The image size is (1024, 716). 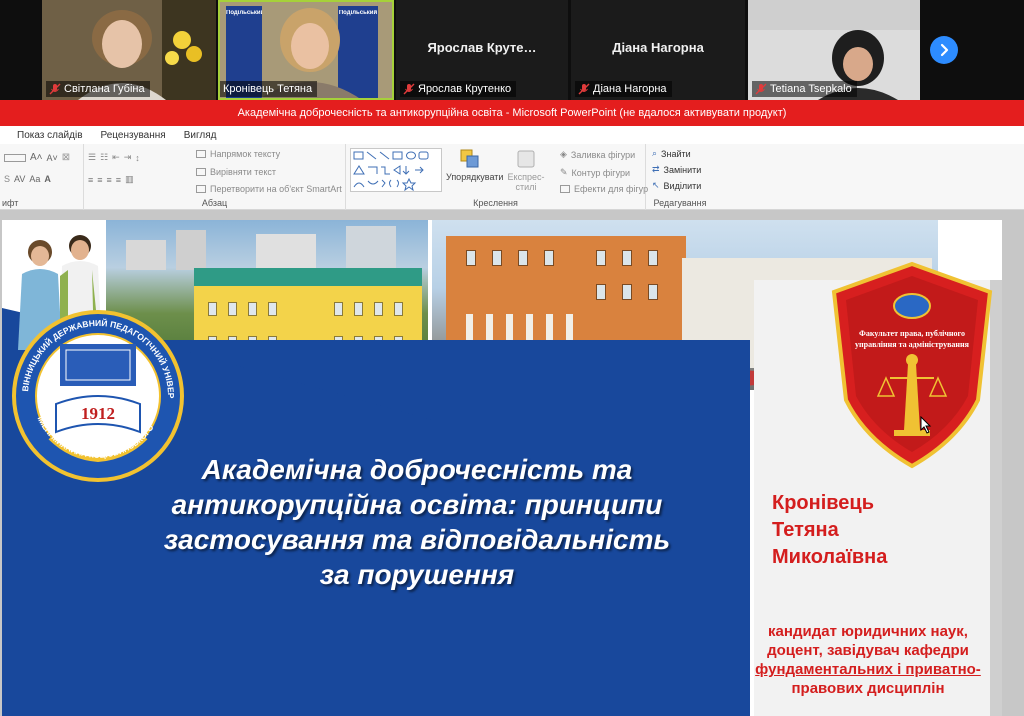 I want to click on convert-smartart-button: Перетворити на об'єкт SmartArt, so click(x=269, y=189).